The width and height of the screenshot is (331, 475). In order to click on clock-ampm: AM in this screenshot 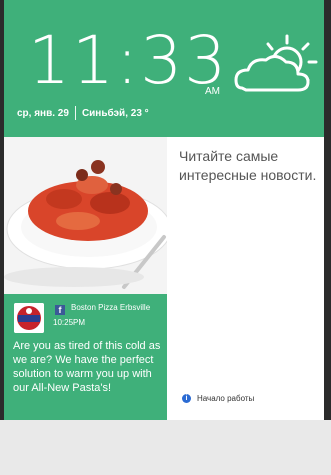, I will do `click(212, 91)`.